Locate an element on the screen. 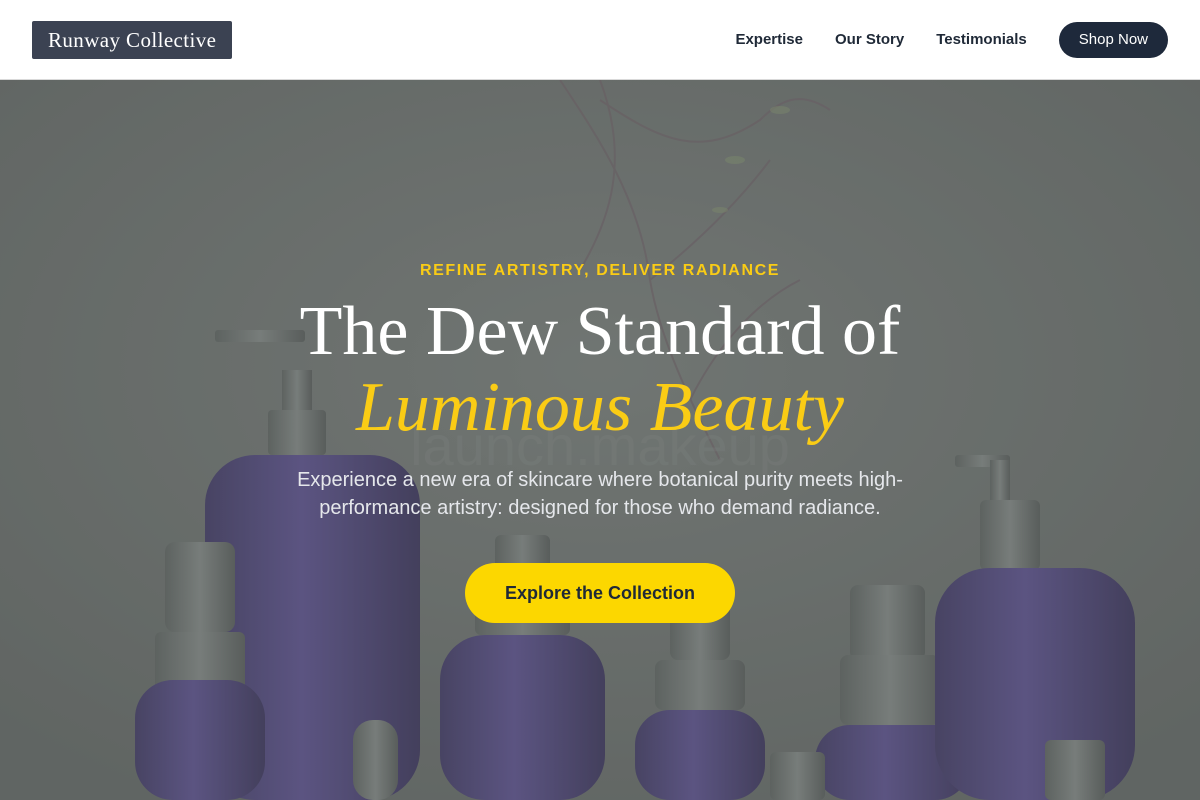 This screenshot has height=800, width=1200. brand-logo: Runway Collective is located at coordinates (132, 39).